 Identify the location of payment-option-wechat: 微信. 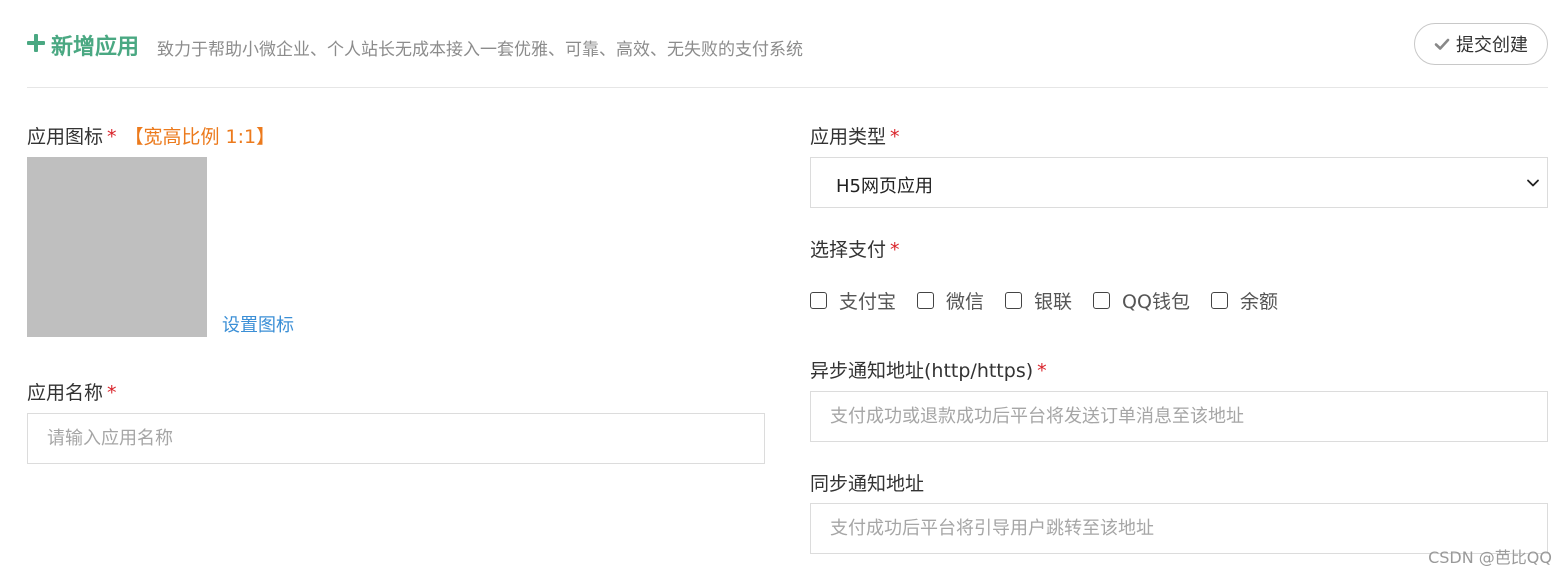
(950, 300).